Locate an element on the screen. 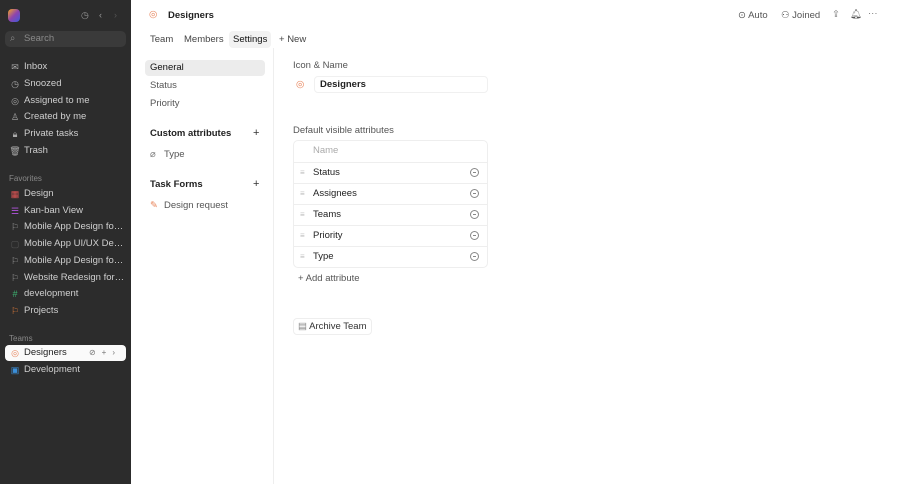 Image resolution: width=900 pixels, height=484 pixels. attribute-row: ≡ Priority is located at coordinates (390, 235).